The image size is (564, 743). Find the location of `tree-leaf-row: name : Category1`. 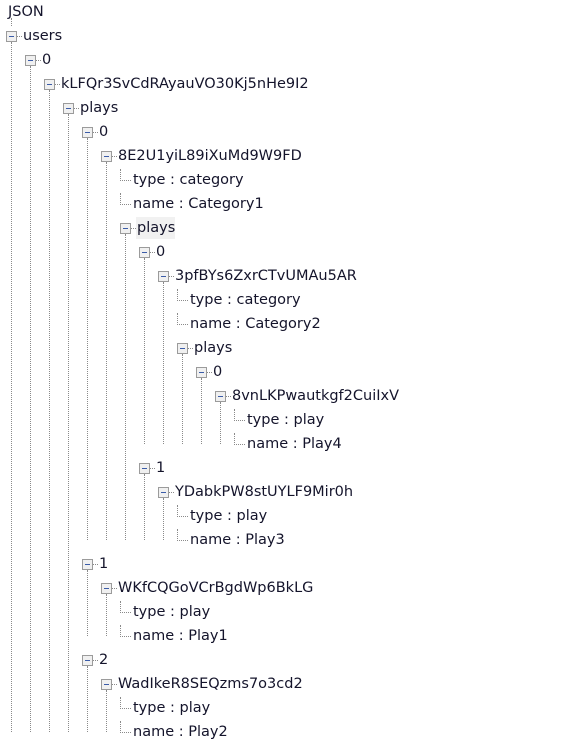

tree-leaf-row: name : Category1 is located at coordinates (192, 204).